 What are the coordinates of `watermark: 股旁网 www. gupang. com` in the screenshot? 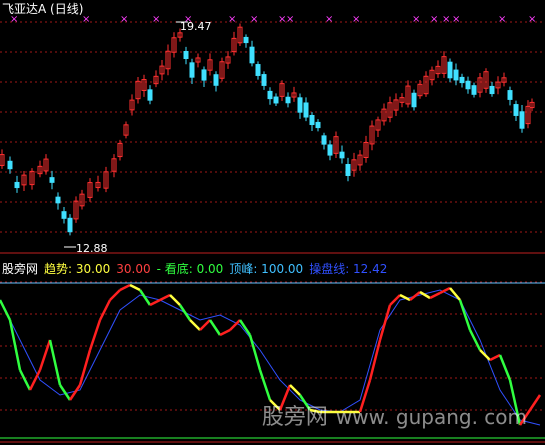 It's located at (394, 415).